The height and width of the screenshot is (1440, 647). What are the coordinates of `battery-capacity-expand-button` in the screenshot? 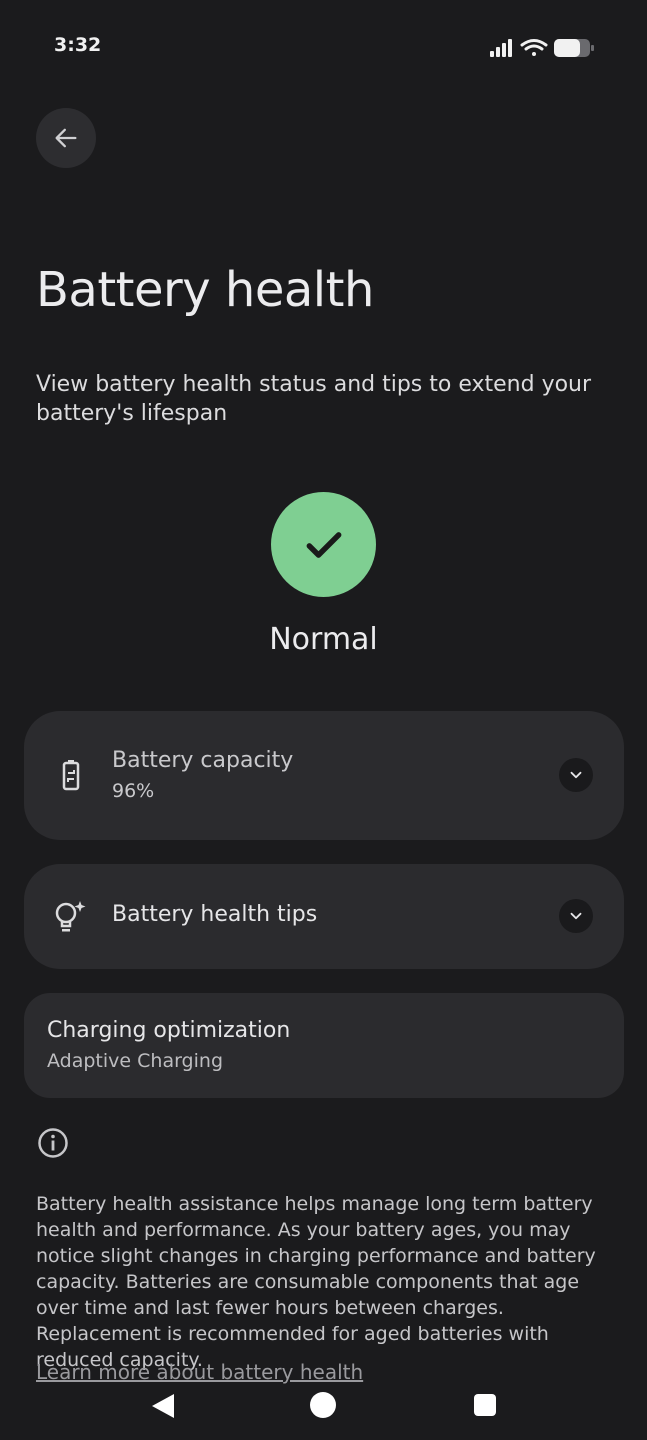 It's located at (576, 775).